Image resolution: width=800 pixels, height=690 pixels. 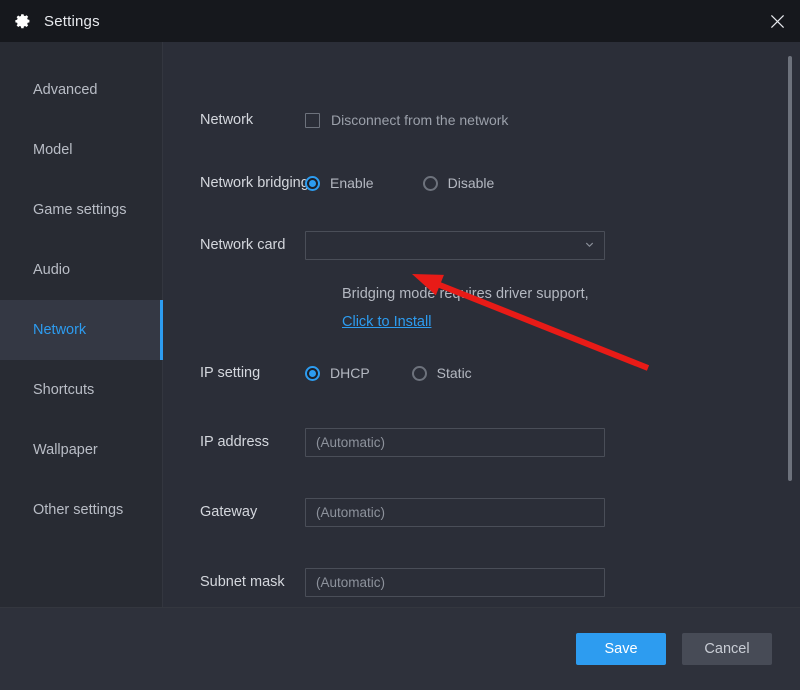 I want to click on radio-ip-dhcp, so click(x=312, y=373).